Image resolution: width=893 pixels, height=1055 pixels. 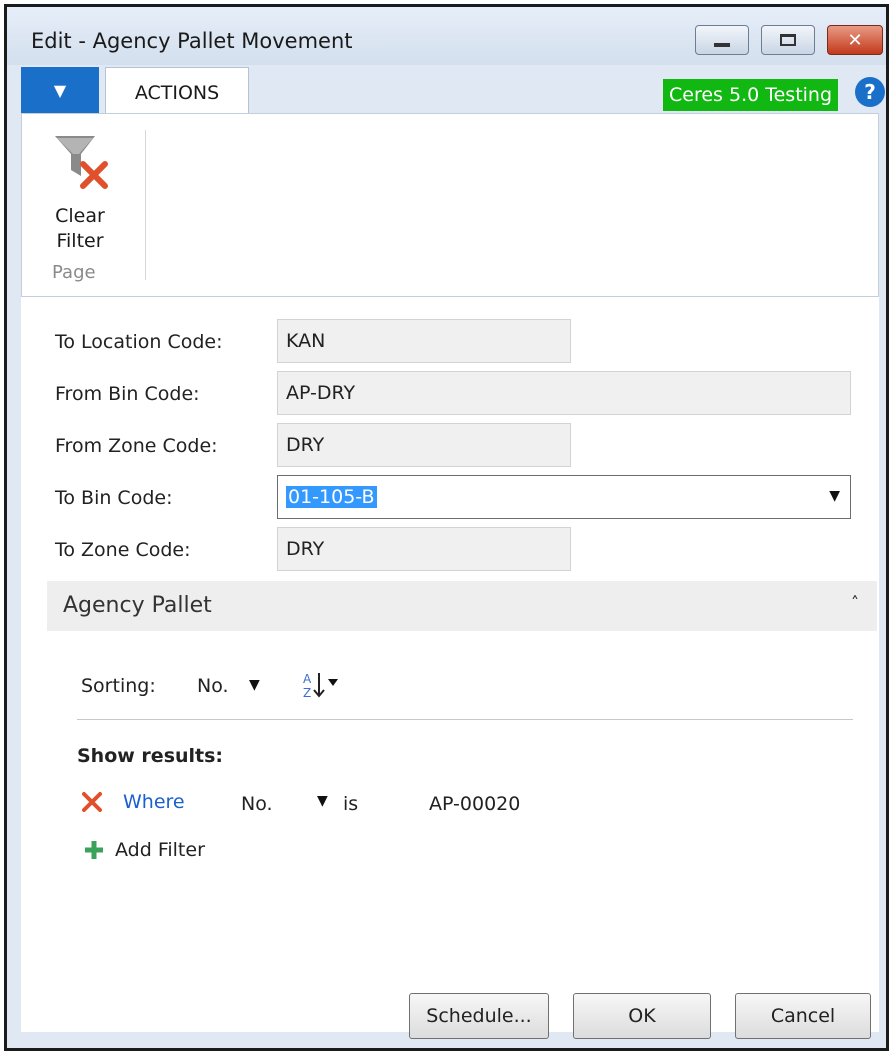 I want to click on to-location-code-field: KAN, so click(x=424, y=341).